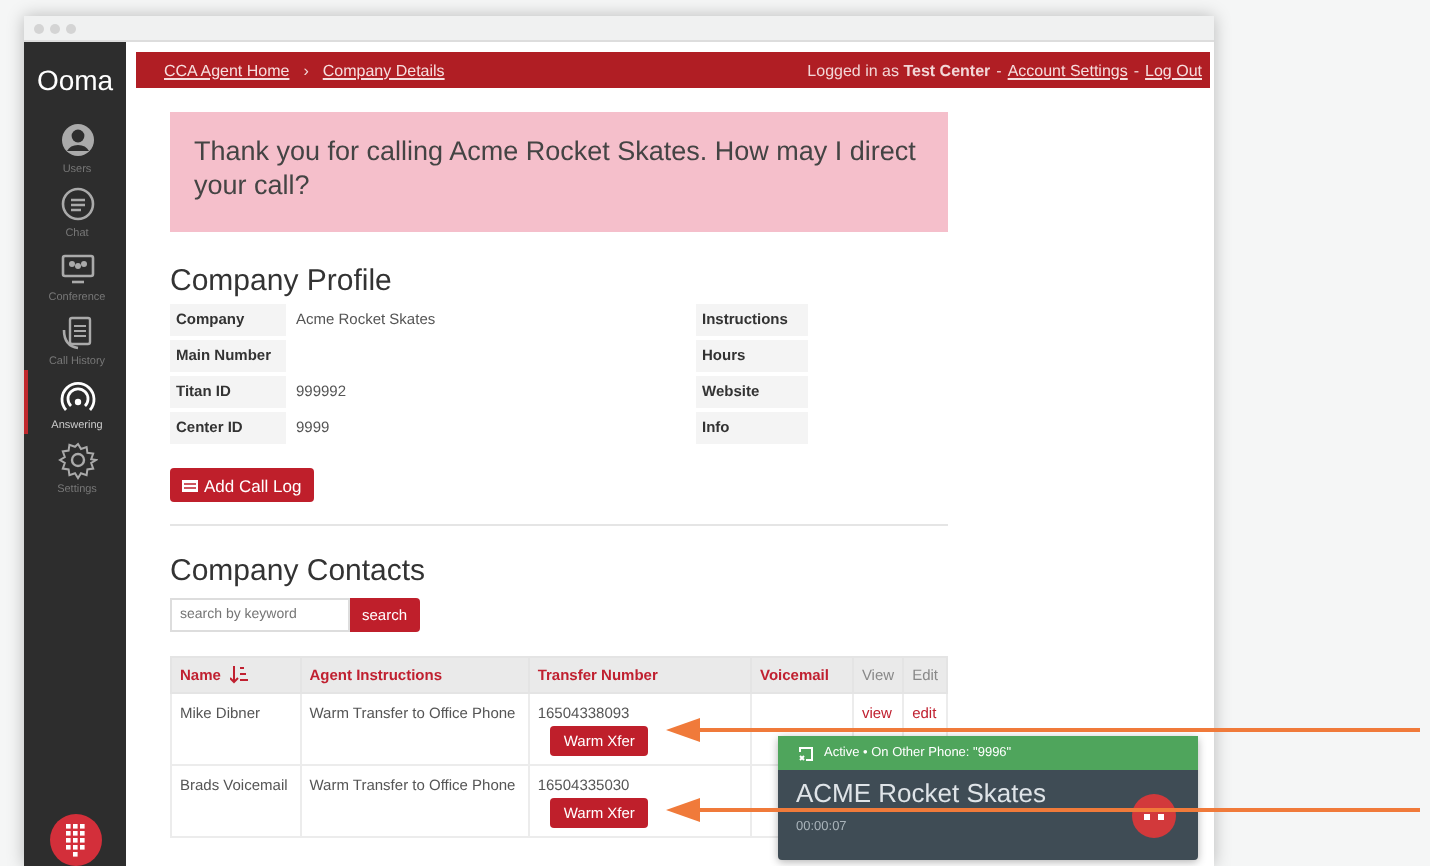 This screenshot has width=1430, height=866. I want to click on logo: Ooma, so click(75, 80).